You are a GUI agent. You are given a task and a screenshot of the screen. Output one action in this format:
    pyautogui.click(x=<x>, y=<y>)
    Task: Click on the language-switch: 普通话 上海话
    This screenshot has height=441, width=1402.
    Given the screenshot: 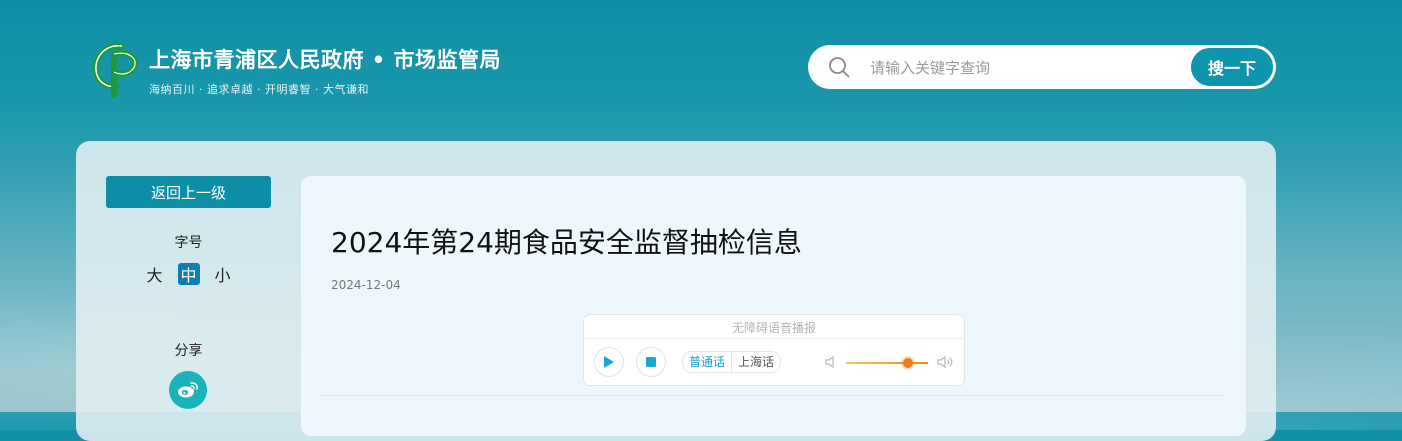 What is the action you would take?
    pyautogui.click(x=732, y=362)
    